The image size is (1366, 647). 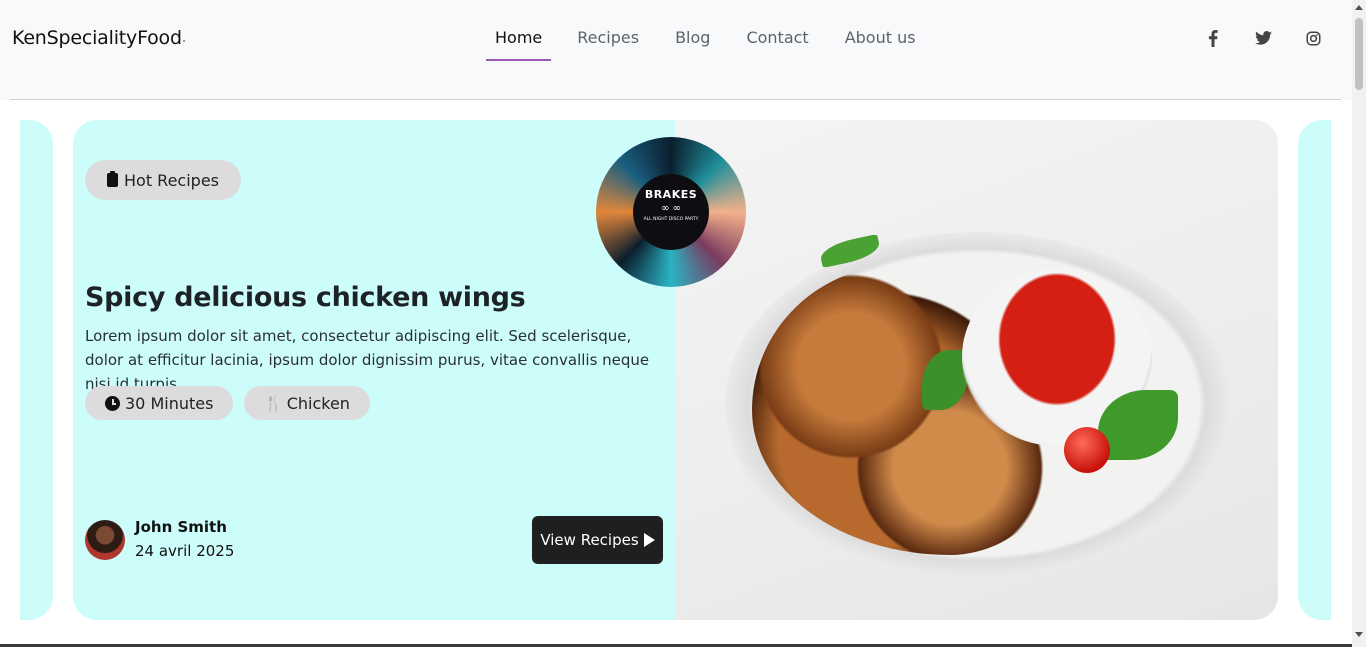 I want to click on publish-date: 24 avril 2025, so click(x=185, y=551).